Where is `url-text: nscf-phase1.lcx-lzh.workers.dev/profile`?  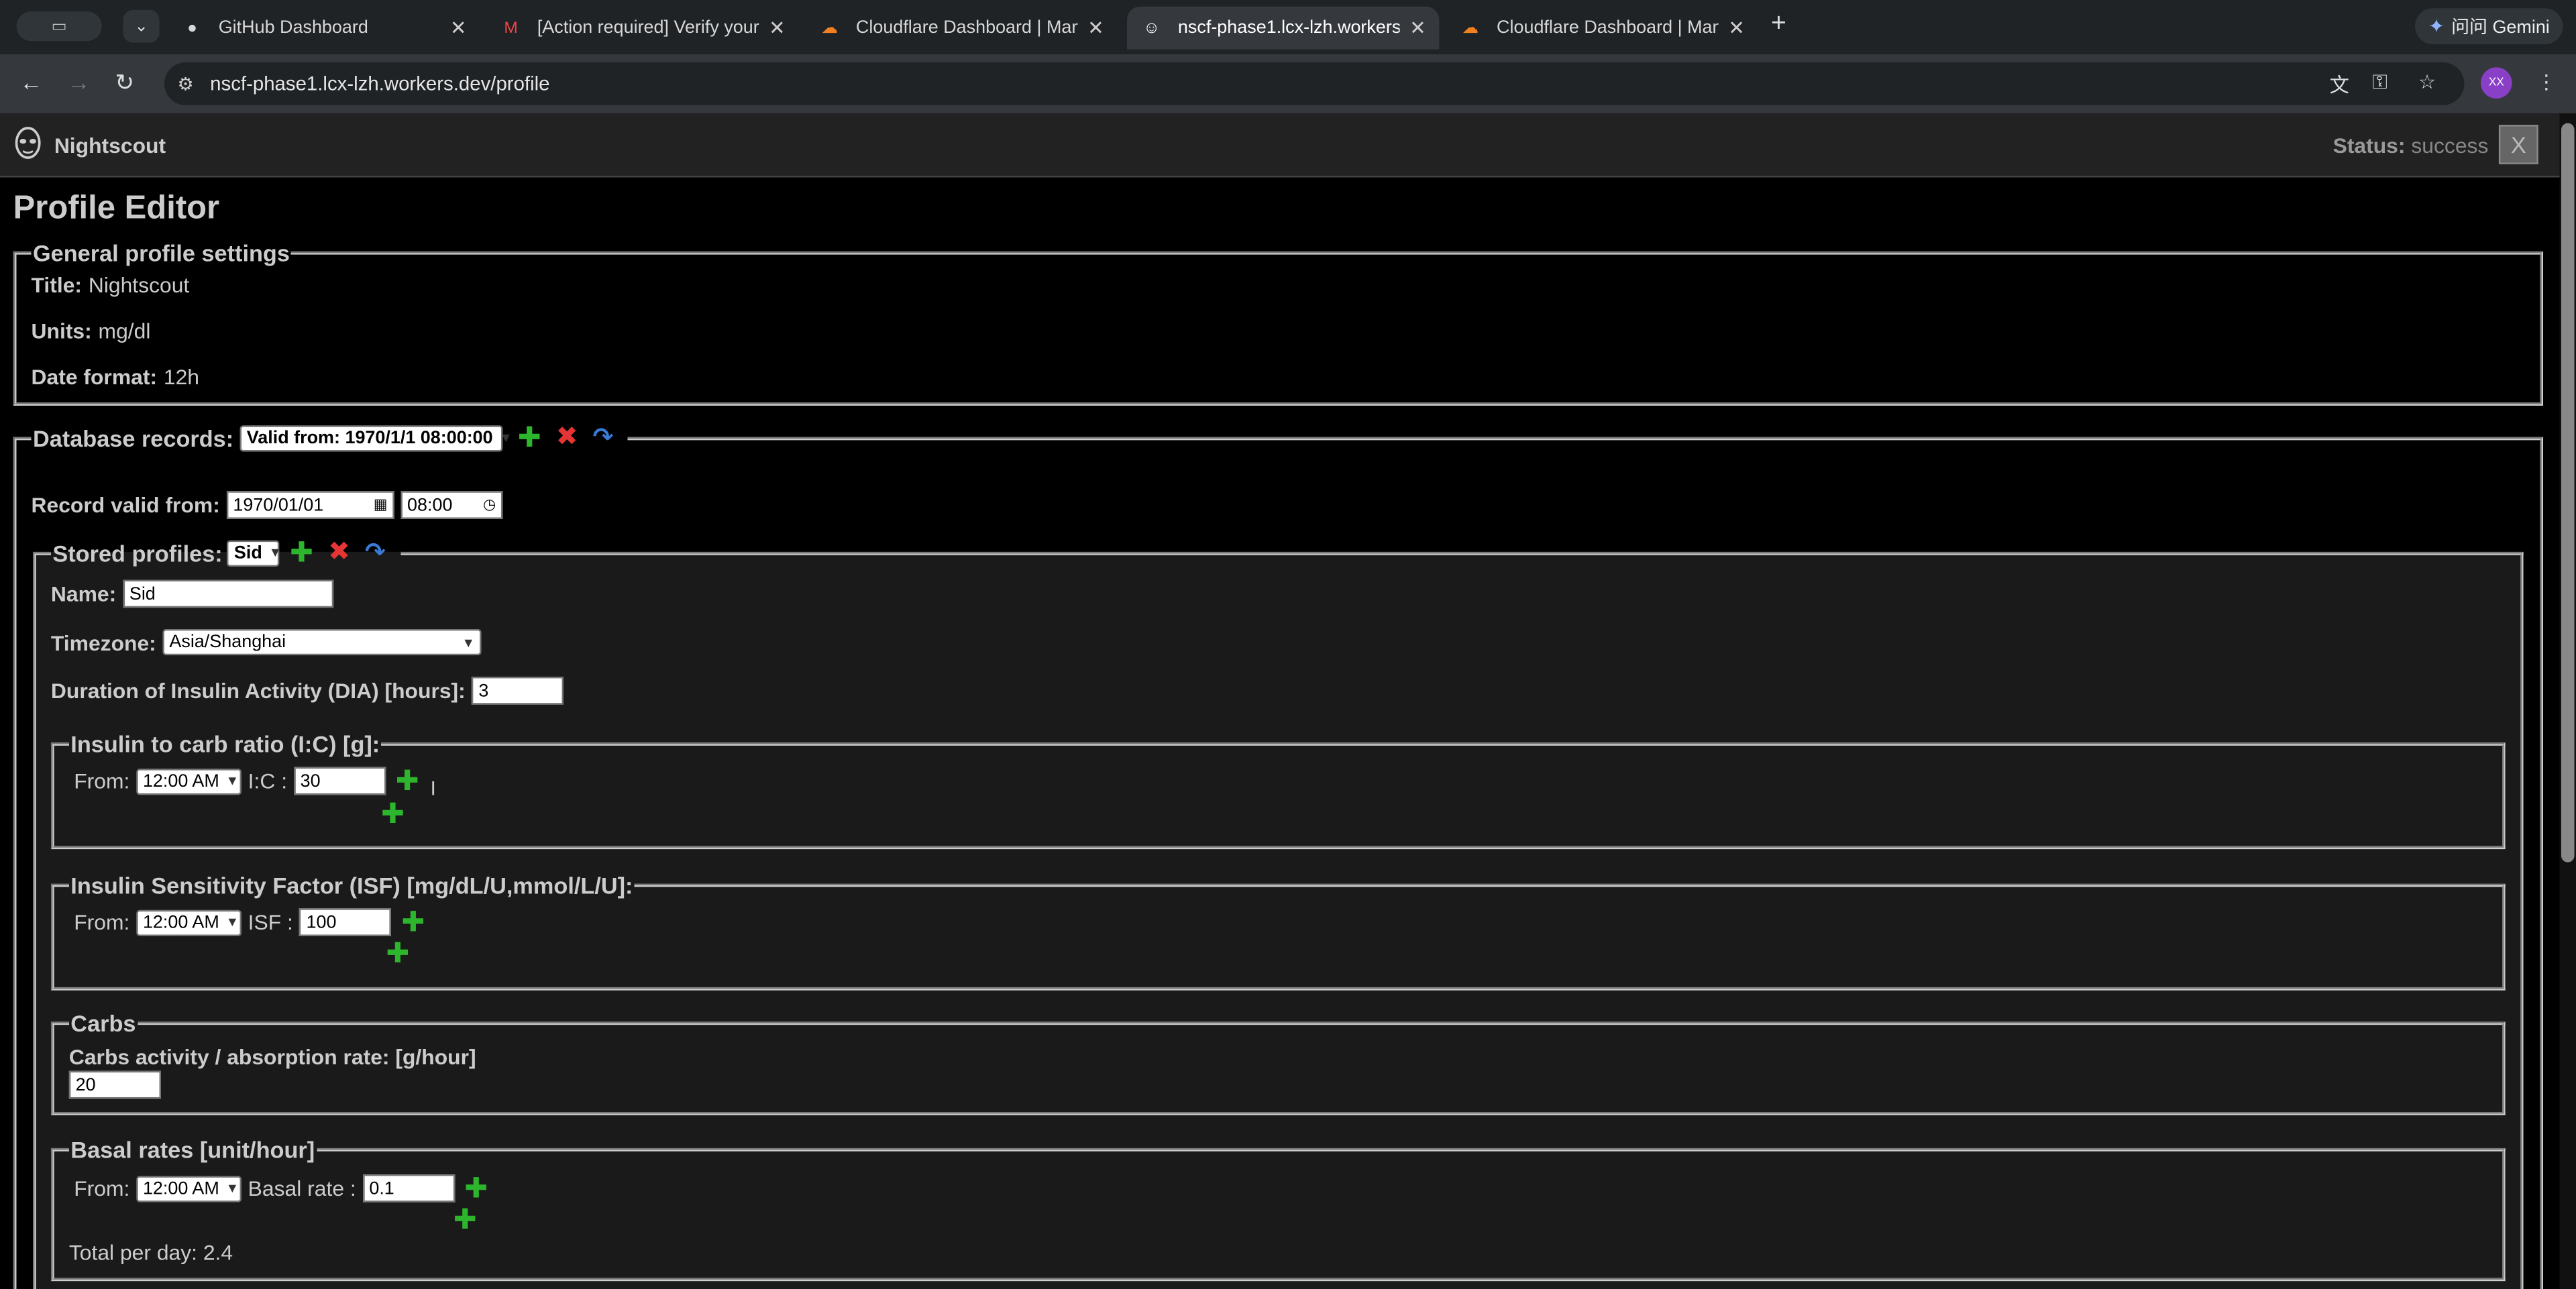 url-text: nscf-phase1.lcx-lzh.workers.dev/profile is located at coordinates (380, 84).